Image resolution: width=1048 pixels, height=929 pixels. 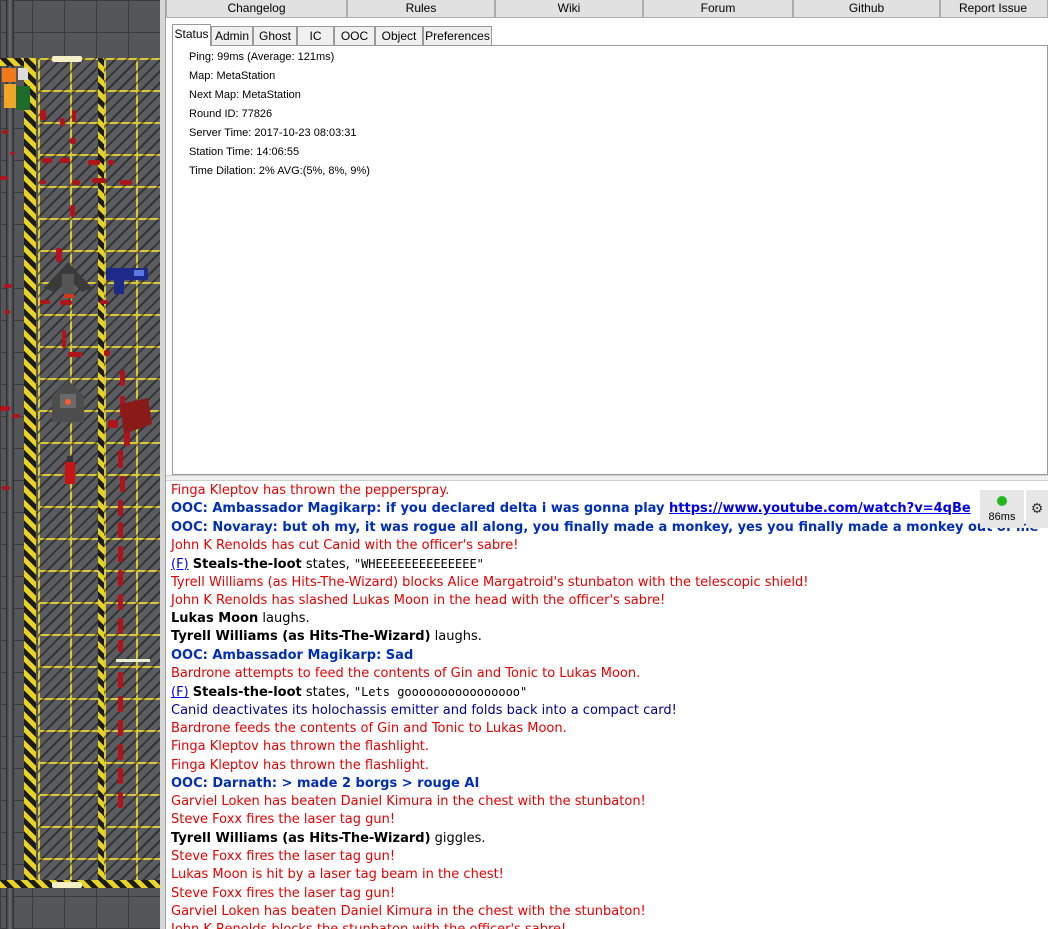 What do you see at coordinates (399, 35) in the screenshot?
I see `tab-object: Object` at bounding box center [399, 35].